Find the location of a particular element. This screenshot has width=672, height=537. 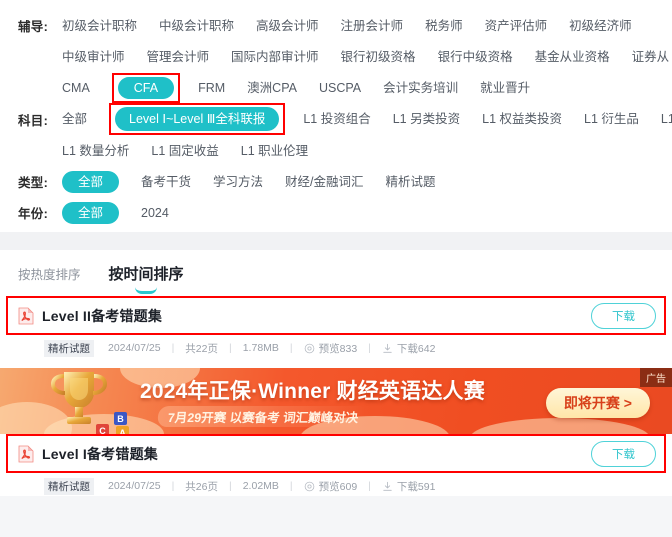

document-downloads: 下载642 is located at coordinates (409, 348).